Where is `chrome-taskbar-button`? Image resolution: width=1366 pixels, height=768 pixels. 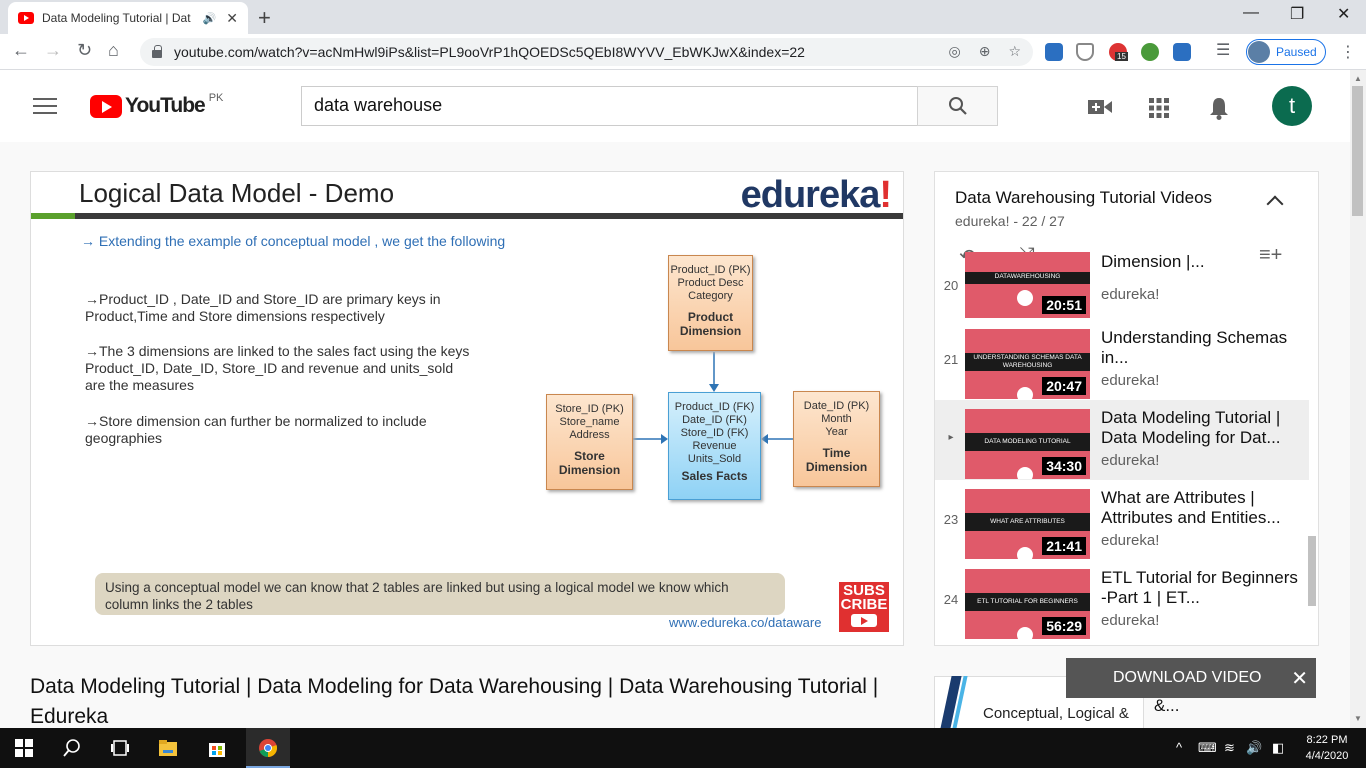
chrome-taskbar-button is located at coordinates (268, 748).